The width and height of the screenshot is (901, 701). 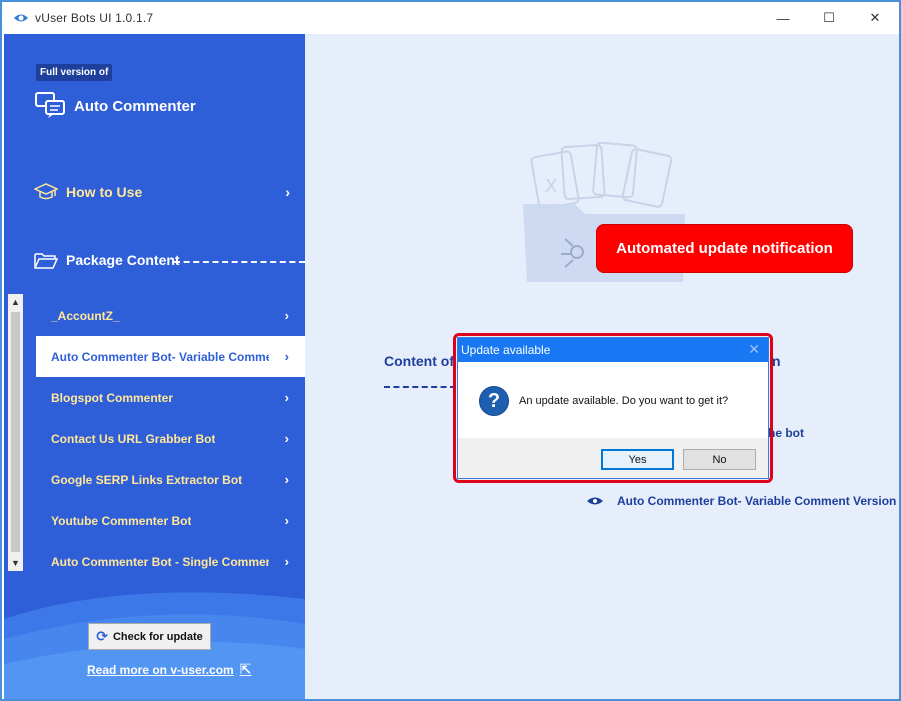 What do you see at coordinates (15, 563) in the screenshot?
I see `scroll-down-icon: ▼` at bounding box center [15, 563].